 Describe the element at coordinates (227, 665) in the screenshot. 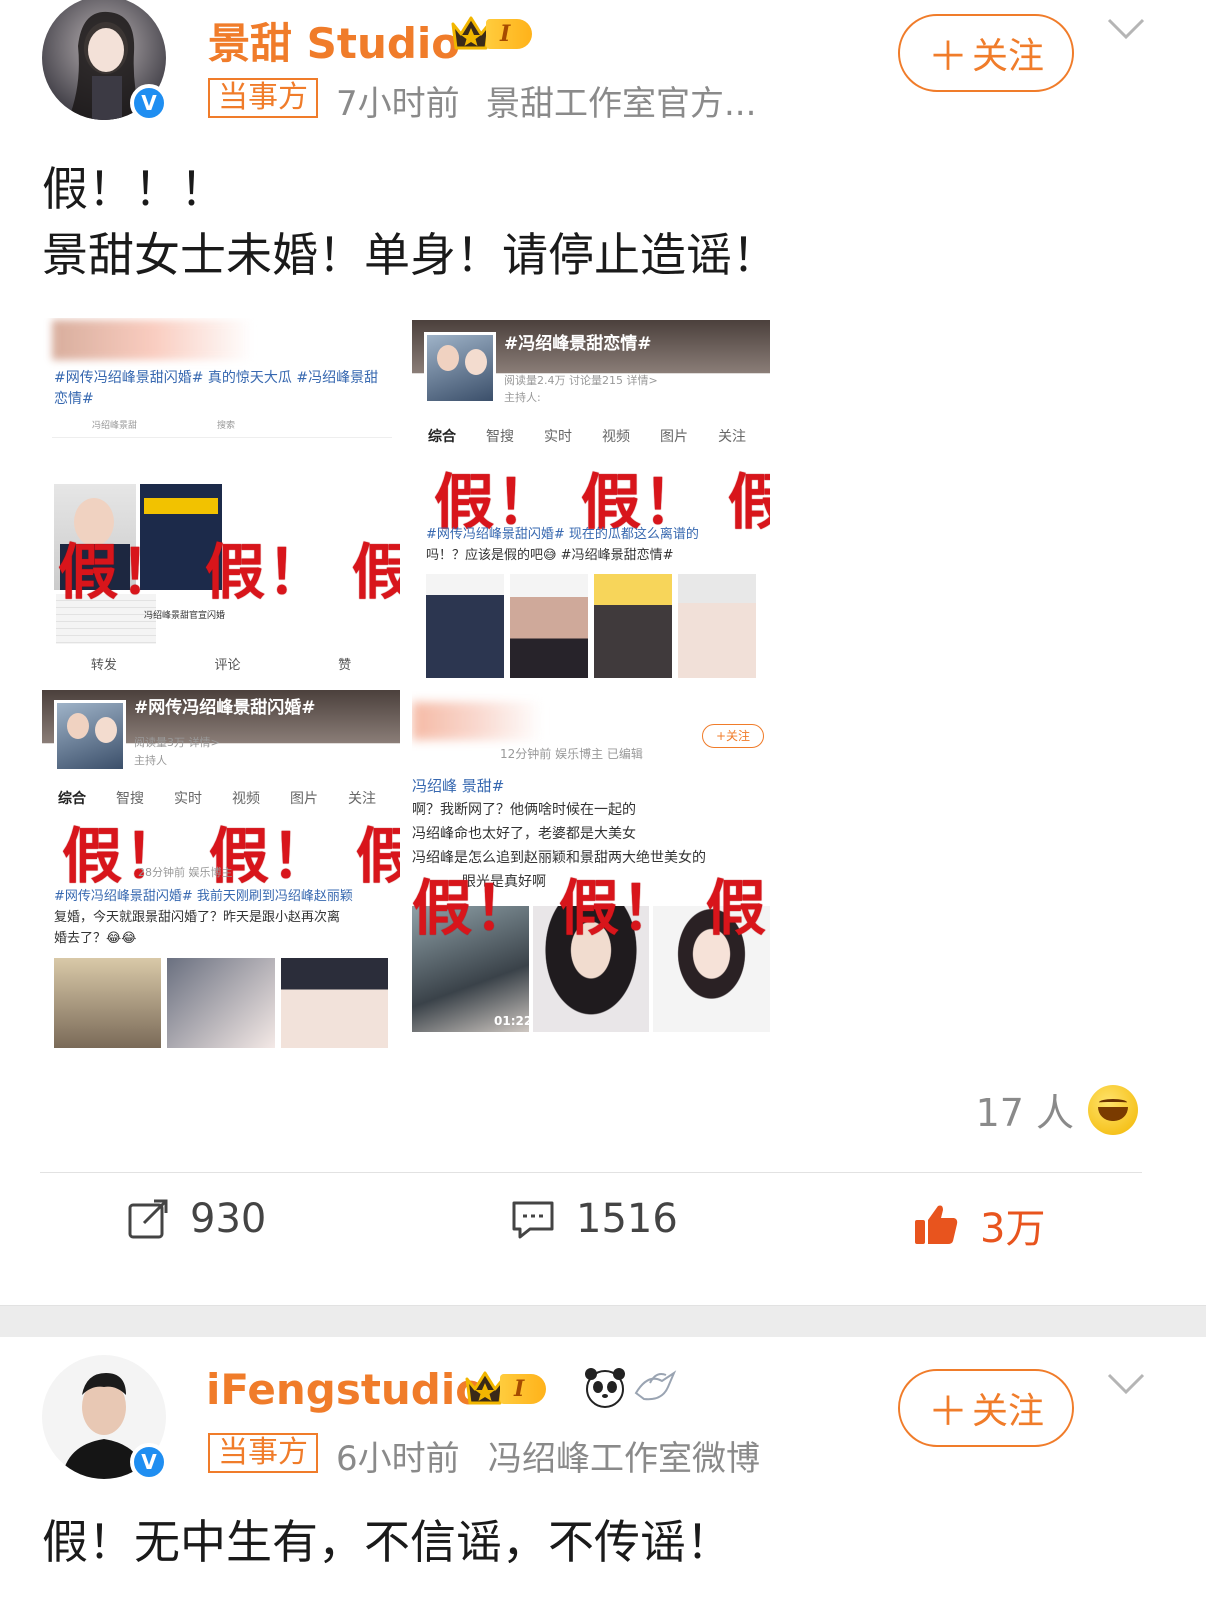

I see `image1-comment: 评论` at that location.